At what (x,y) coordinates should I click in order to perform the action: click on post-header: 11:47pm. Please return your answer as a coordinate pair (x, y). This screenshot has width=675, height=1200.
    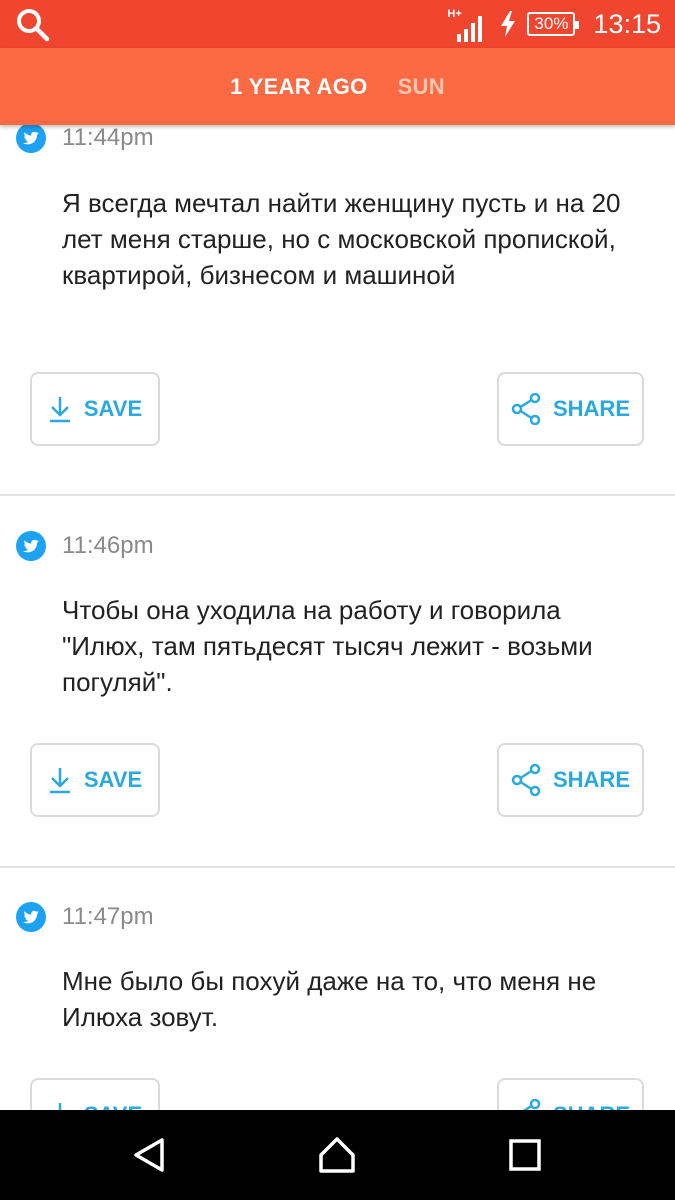
    Looking at the image, I should click on (85, 917).